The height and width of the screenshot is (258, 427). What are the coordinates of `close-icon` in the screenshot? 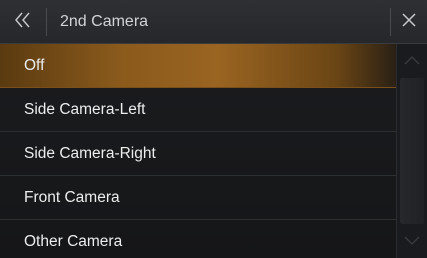 It's located at (409, 22).